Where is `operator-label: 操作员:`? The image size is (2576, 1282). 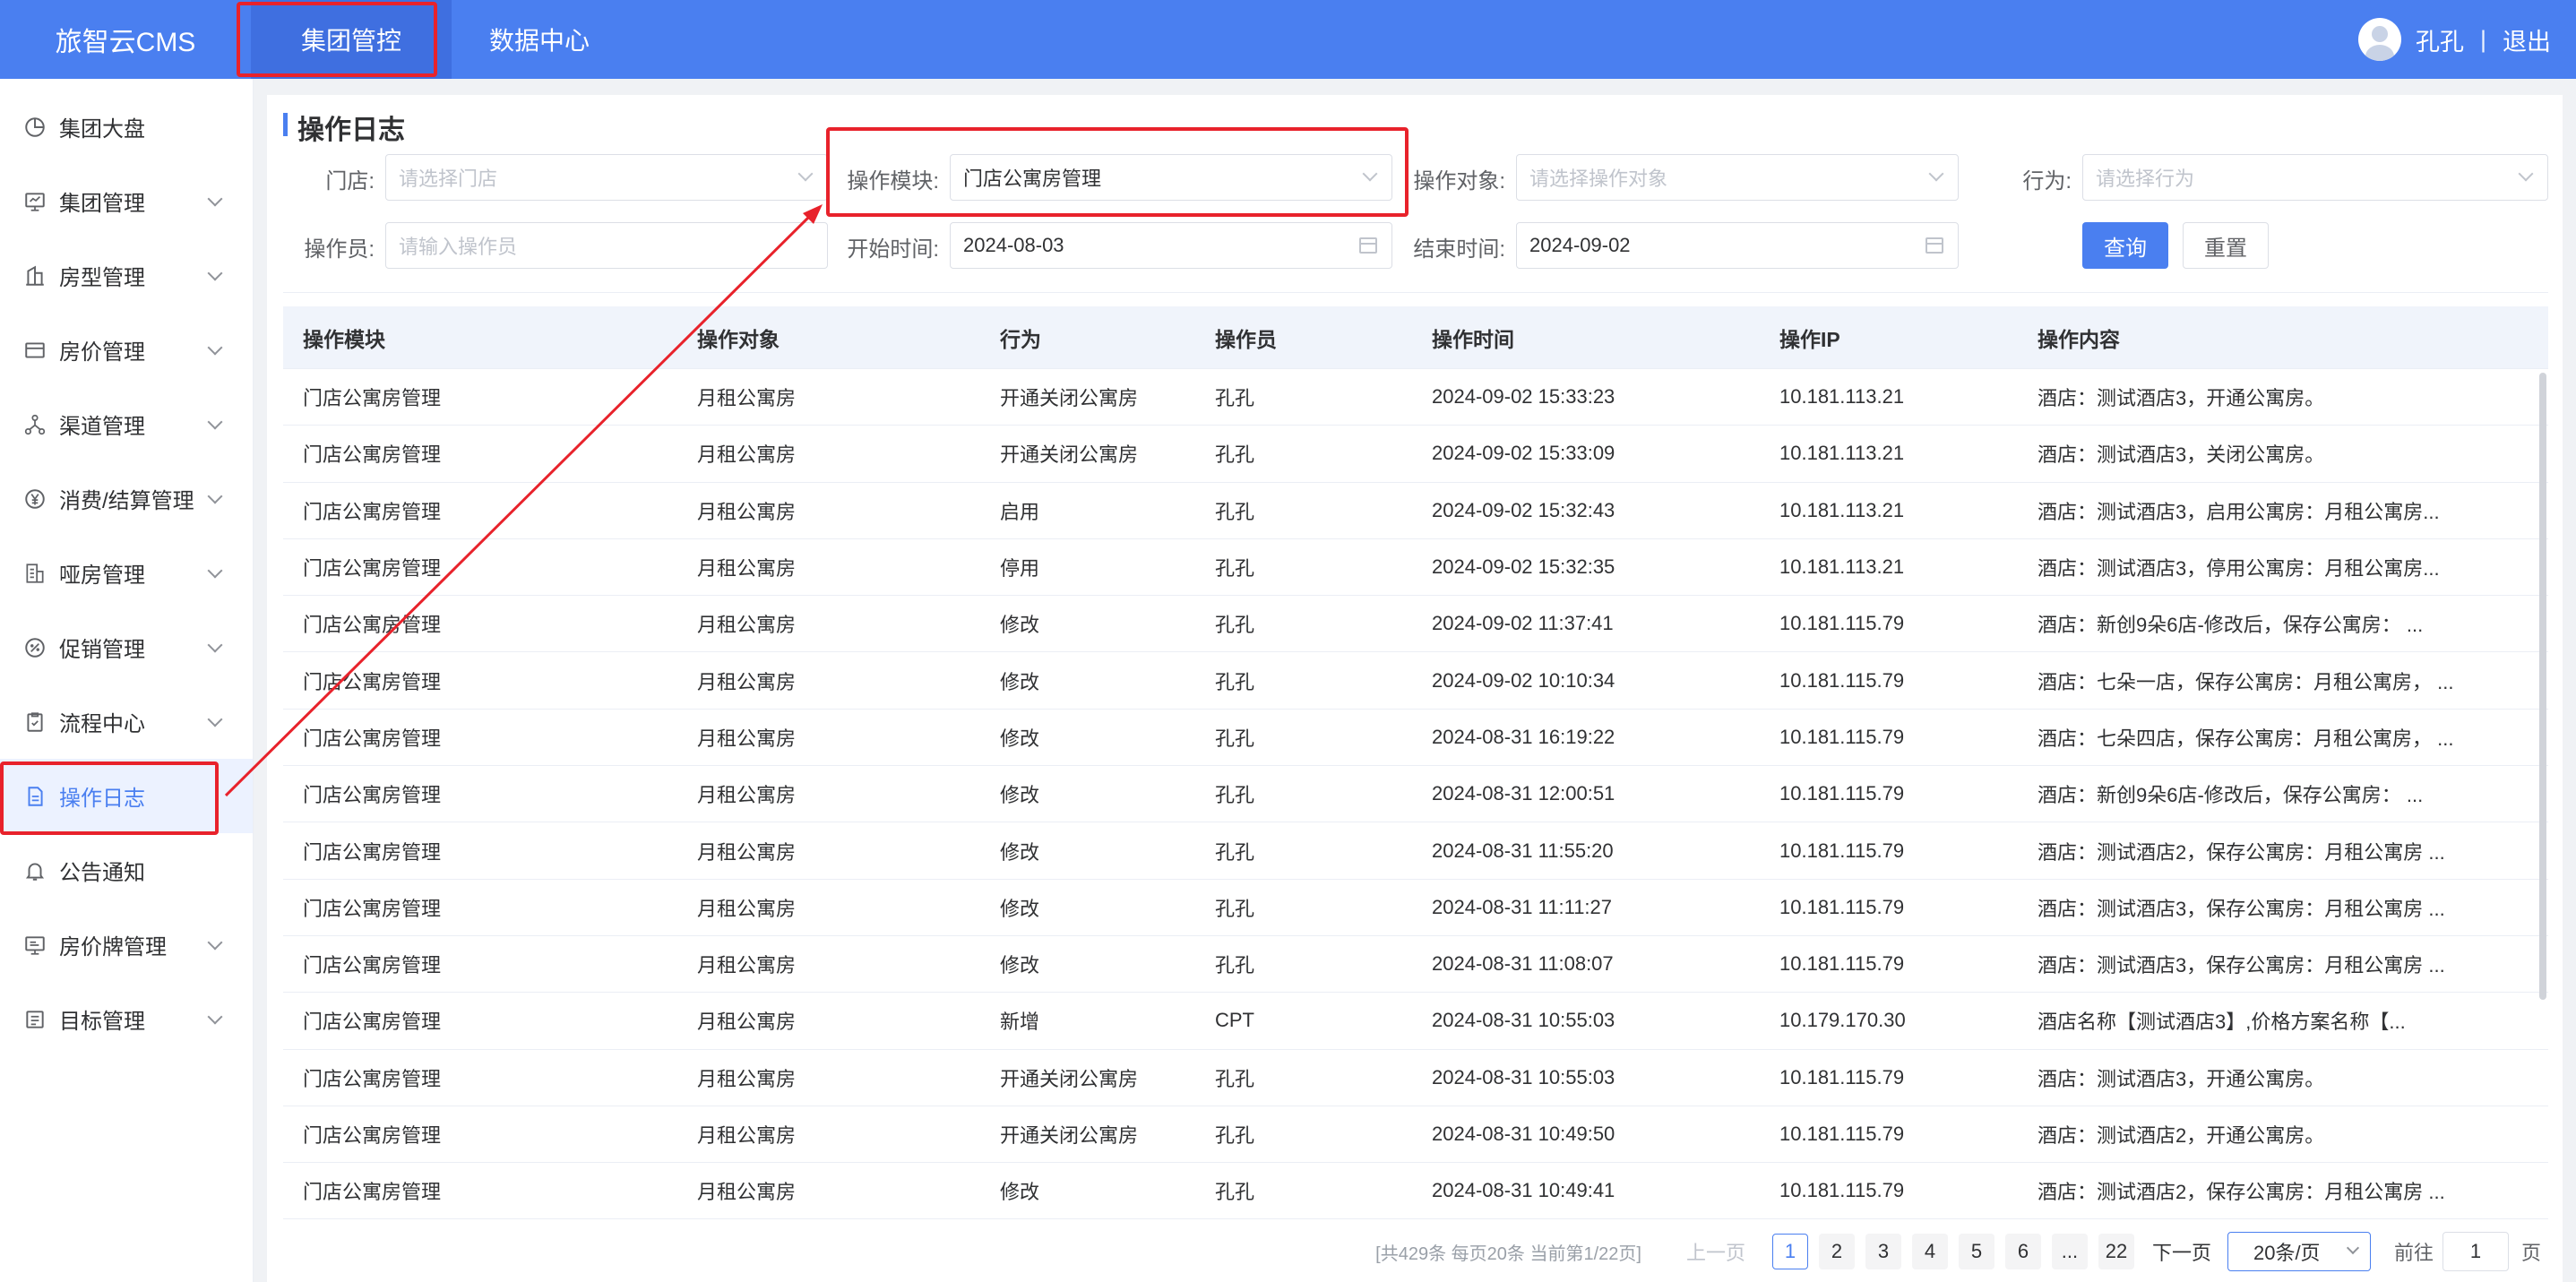 operator-label: 操作员: is located at coordinates (339, 249).